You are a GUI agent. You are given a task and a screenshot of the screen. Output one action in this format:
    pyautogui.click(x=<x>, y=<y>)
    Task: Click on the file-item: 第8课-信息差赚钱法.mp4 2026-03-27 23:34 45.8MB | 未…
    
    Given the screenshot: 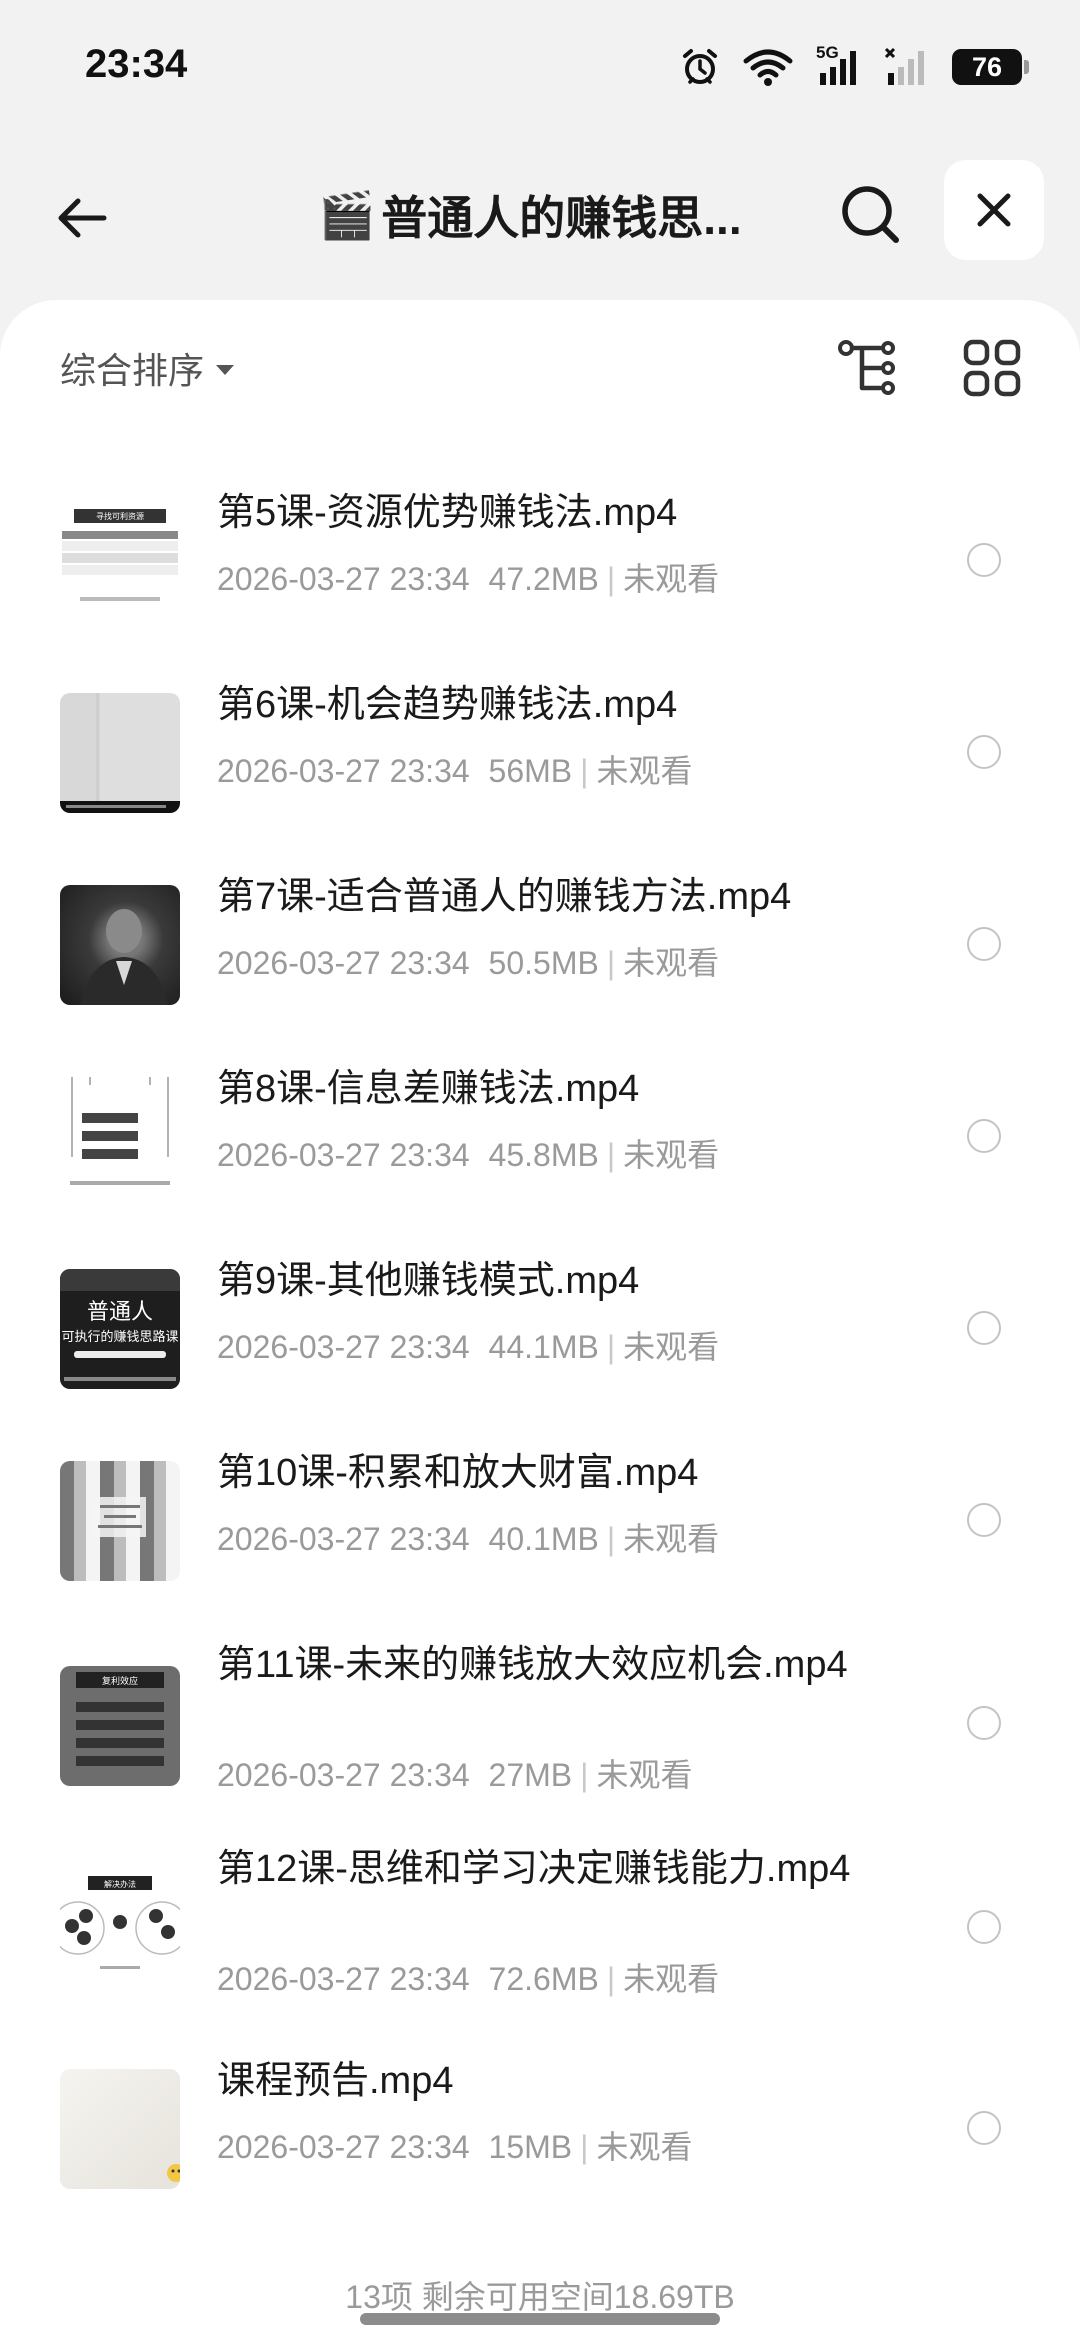 What is the action you would take?
    pyautogui.click(x=540, y=1142)
    